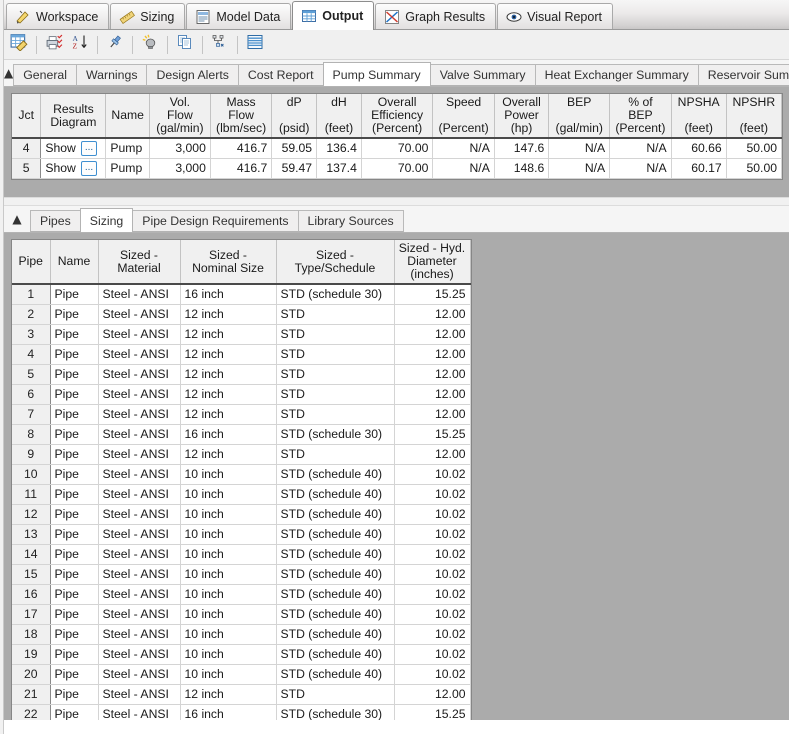 This screenshot has height=734, width=789. What do you see at coordinates (482, 75) in the screenshot?
I see `output-tab-valve-summary: Valve Summary` at bounding box center [482, 75].